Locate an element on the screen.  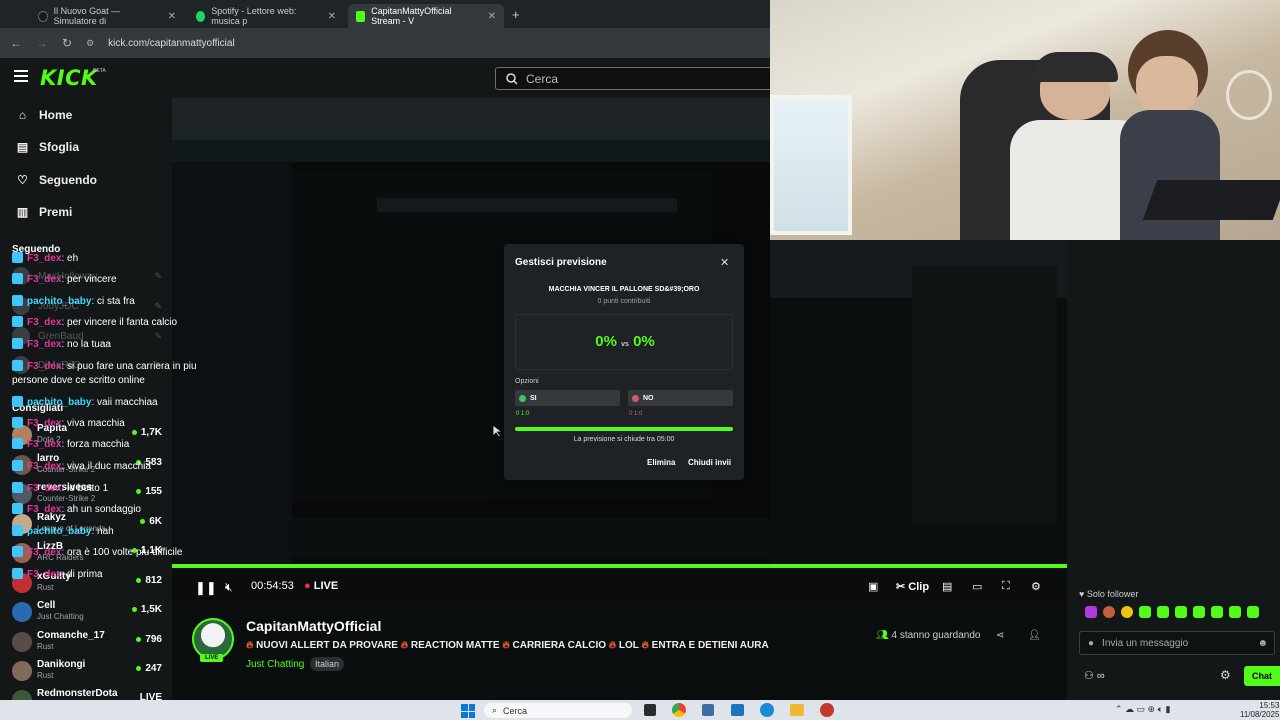
browser-tab-1: Il Nuovo Goat — Simulatore di ✕ is located at coordinates (107, 16).